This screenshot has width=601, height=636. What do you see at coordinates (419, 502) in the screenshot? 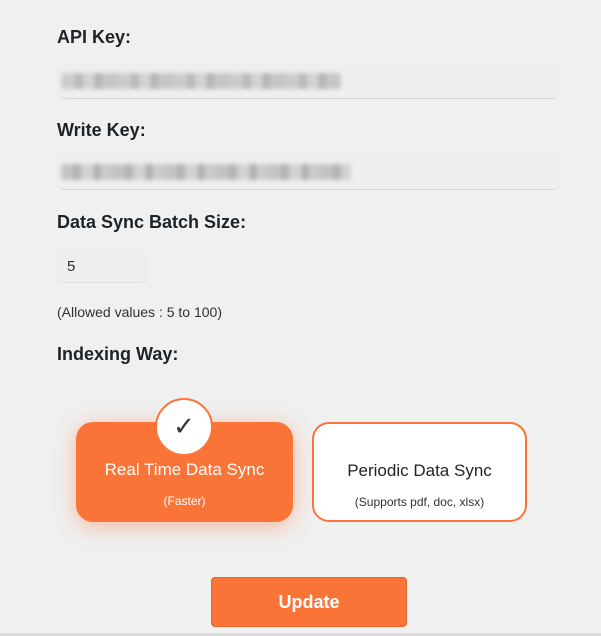
I see `periodic-sync-subtitle: (Supports pdf, doc, xlsx)` at bounding box center [419, 502].